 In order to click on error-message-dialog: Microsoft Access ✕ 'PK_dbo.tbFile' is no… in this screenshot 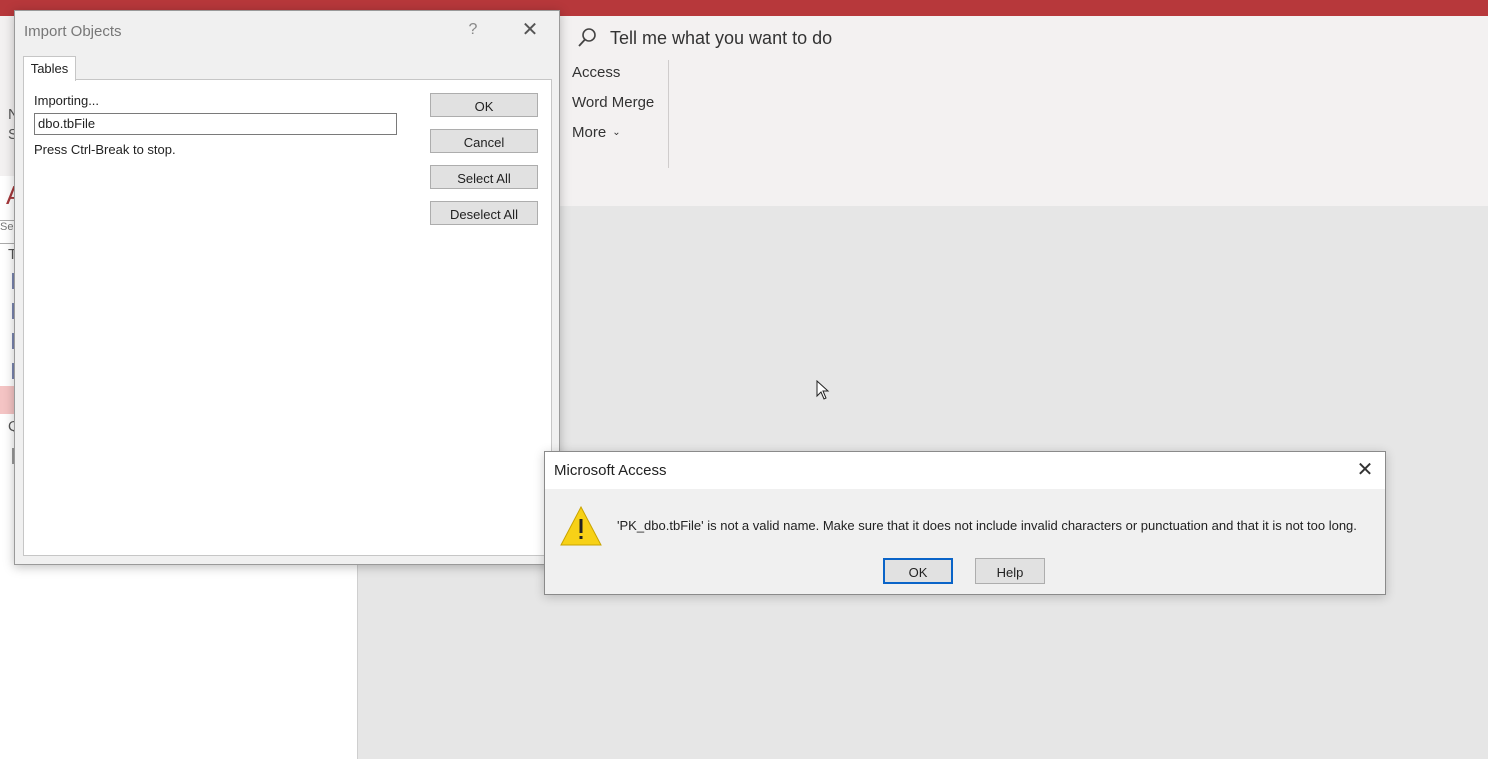, I will do `click(965, 523)`.